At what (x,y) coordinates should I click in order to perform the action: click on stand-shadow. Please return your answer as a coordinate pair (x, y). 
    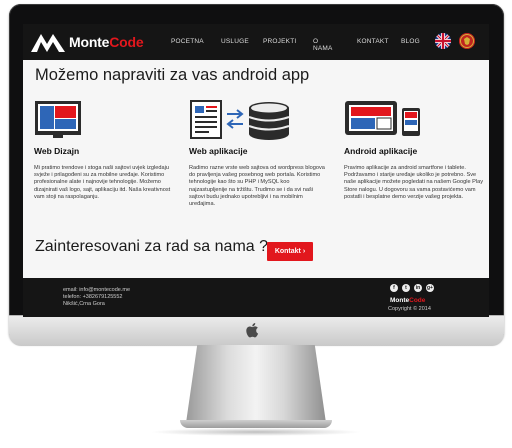
    Looking at the image, I should click on (256, 432).